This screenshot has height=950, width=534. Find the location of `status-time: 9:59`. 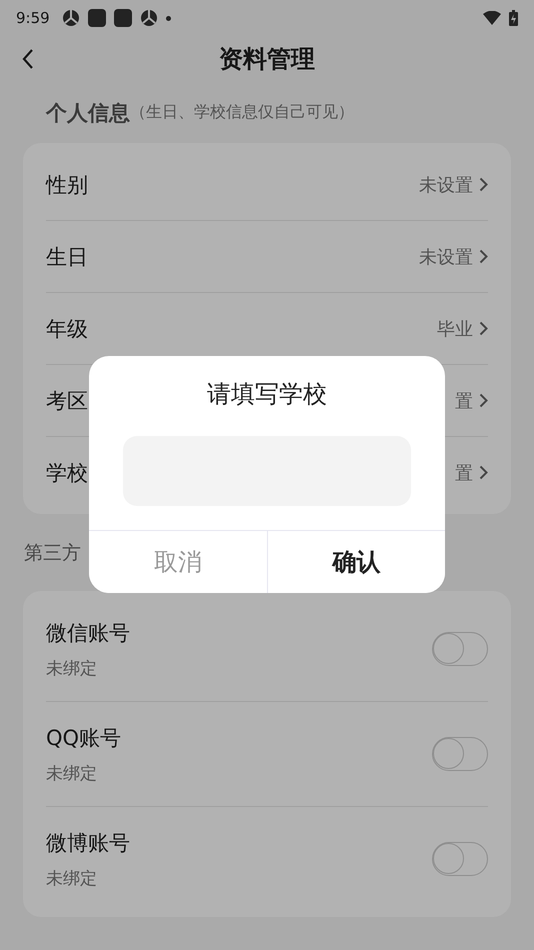

status-time: 9:59 is located at coordinates (33, 18).